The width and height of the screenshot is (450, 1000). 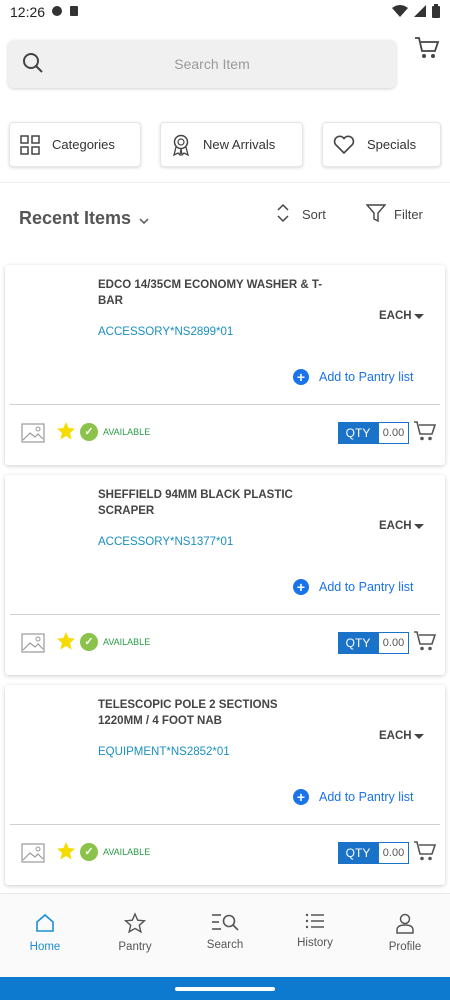 I want to click on recent-items-dropdown: Recent Items, so click(x=84, y=218).